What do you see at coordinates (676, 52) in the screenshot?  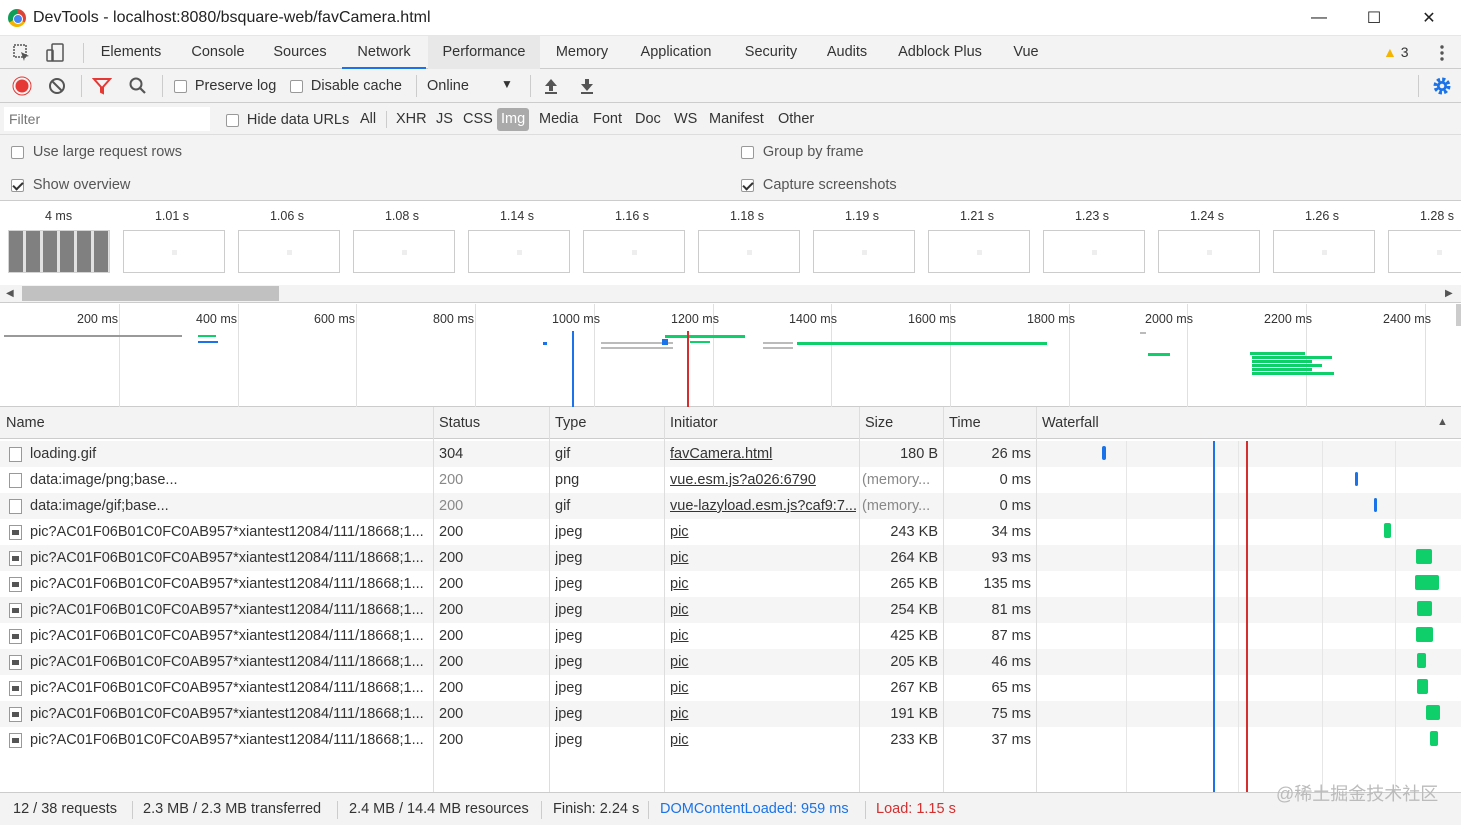 I see `tab-application: Application` at bounding box center [676, 52].